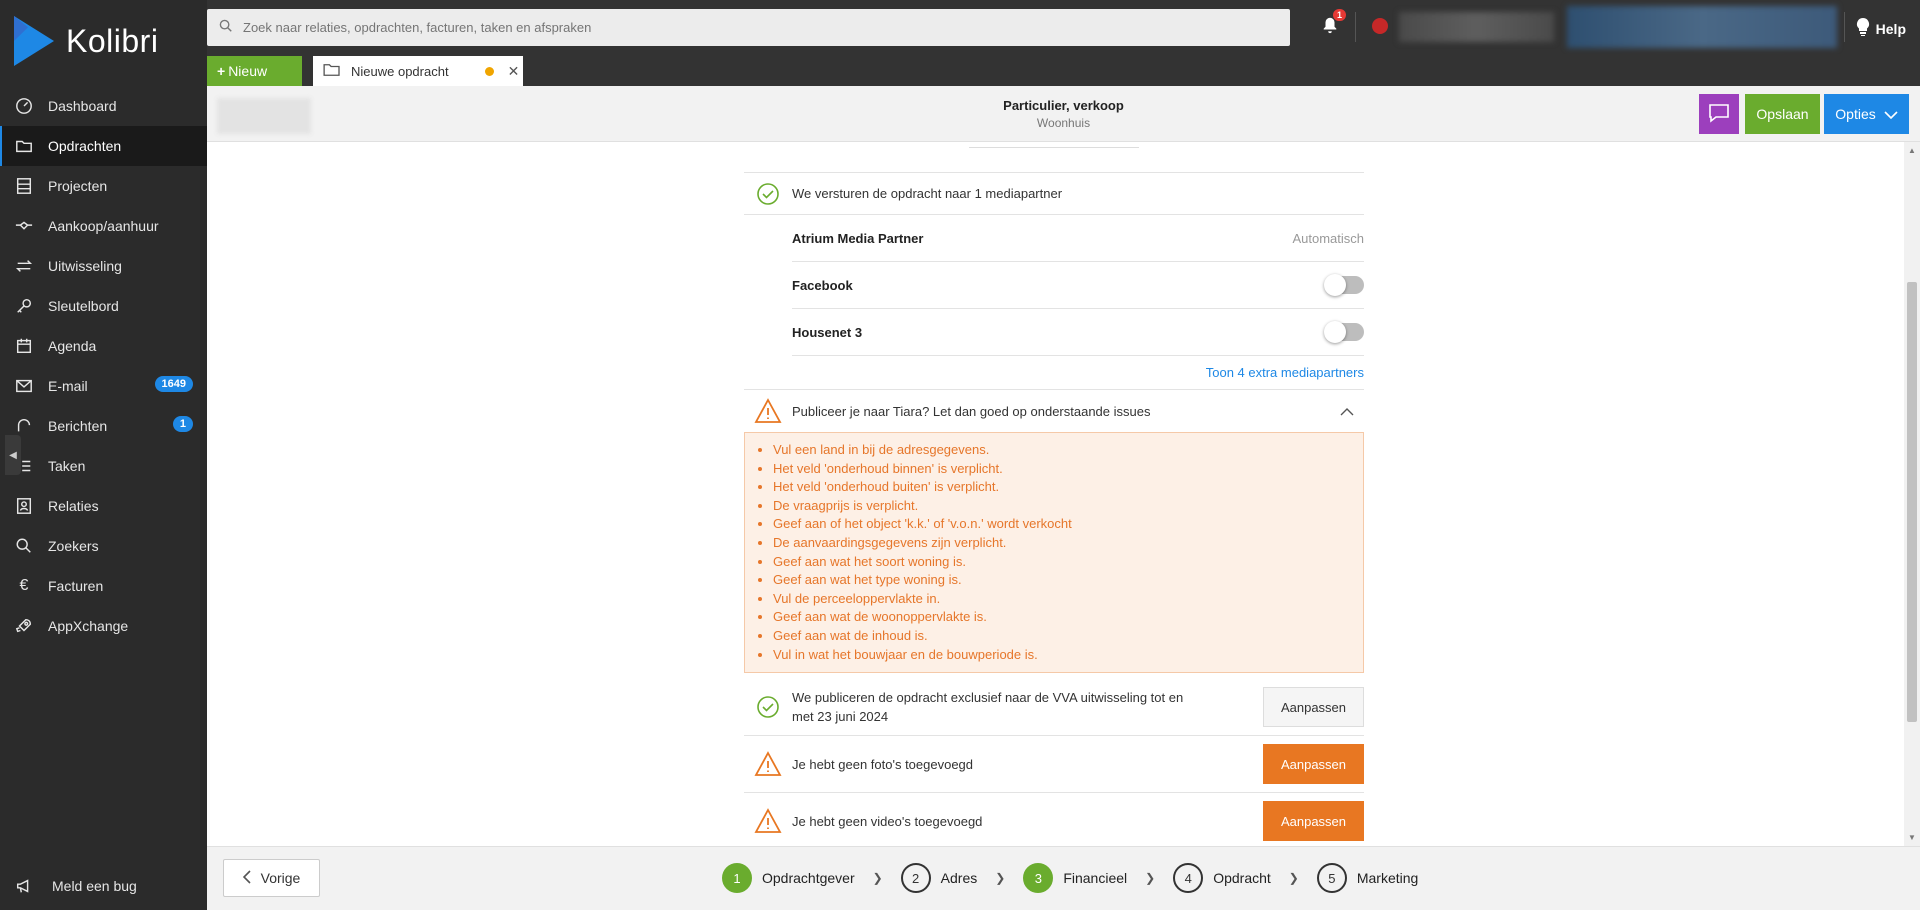  What do you see at coordinates (1078, 285) in the screenshot?
I see `media-partner-row: Facebook` at bounding box center [1078, 285].